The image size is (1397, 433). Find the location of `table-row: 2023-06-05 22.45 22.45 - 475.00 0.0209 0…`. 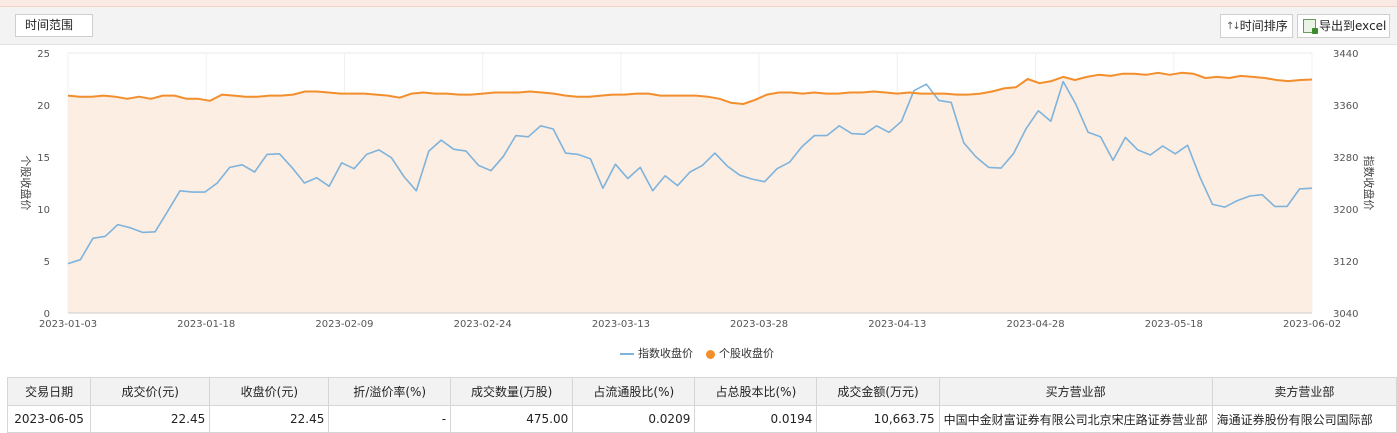

table-row: 2023-06-05 22.45 22.45 - 475.00 0.0209 0… is located at coordinates (701, 419).